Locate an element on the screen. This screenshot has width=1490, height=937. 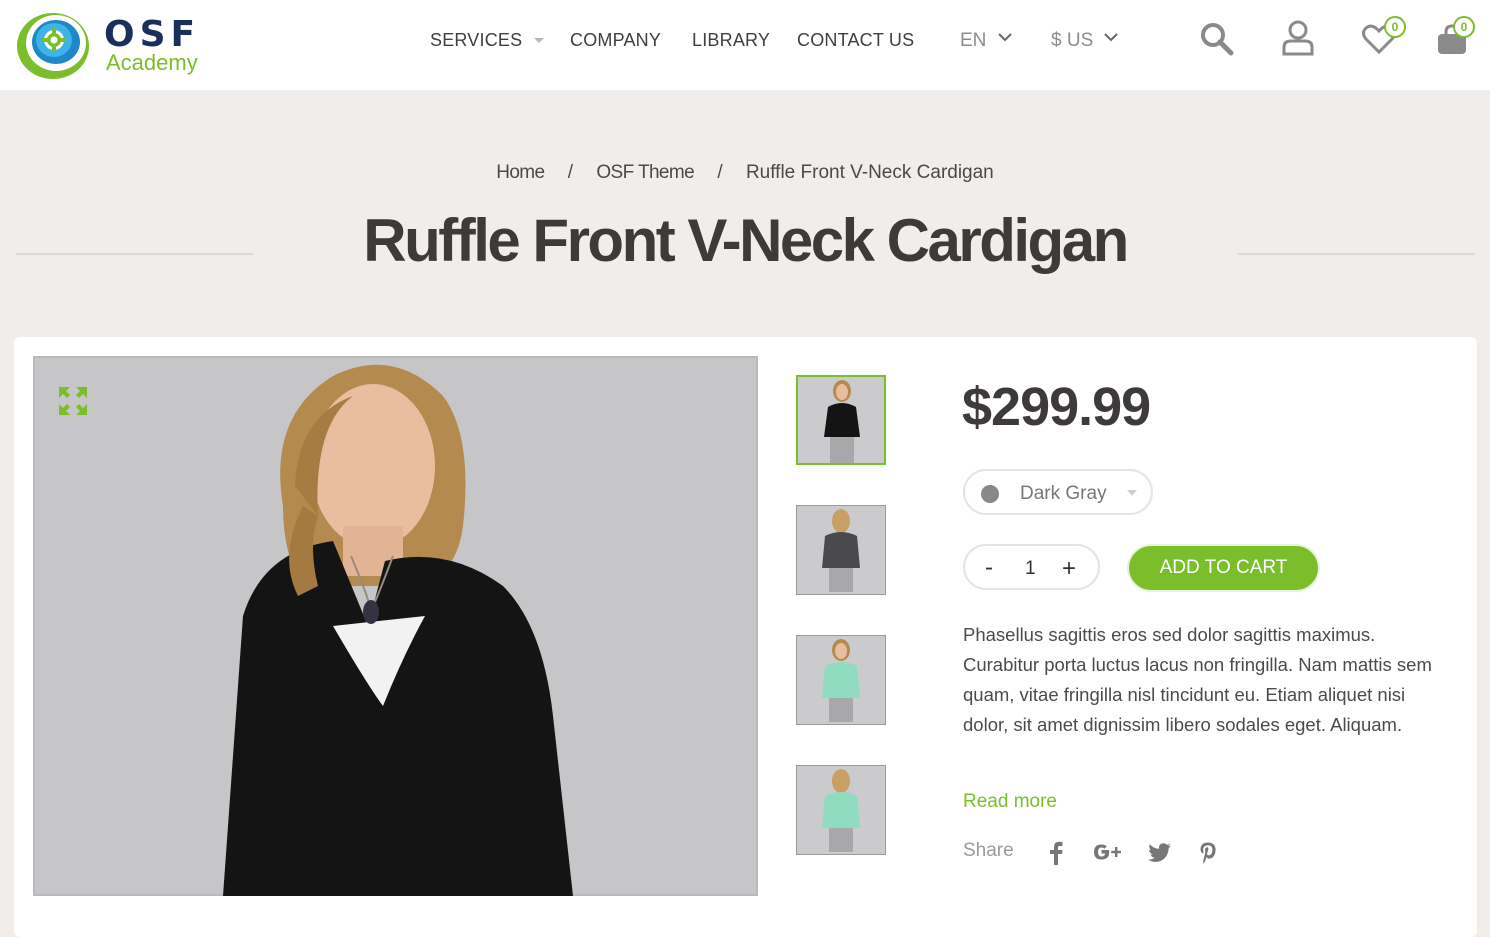
page-title: Ruffle Front V-Neck Cardigan is located at coordinates (746, 240).